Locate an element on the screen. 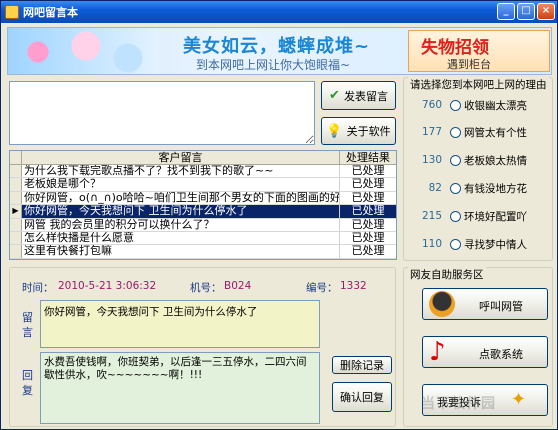 The height and width of the screenshot is (430, 558). reason-count: 760 is located at coordinates (431, 105).